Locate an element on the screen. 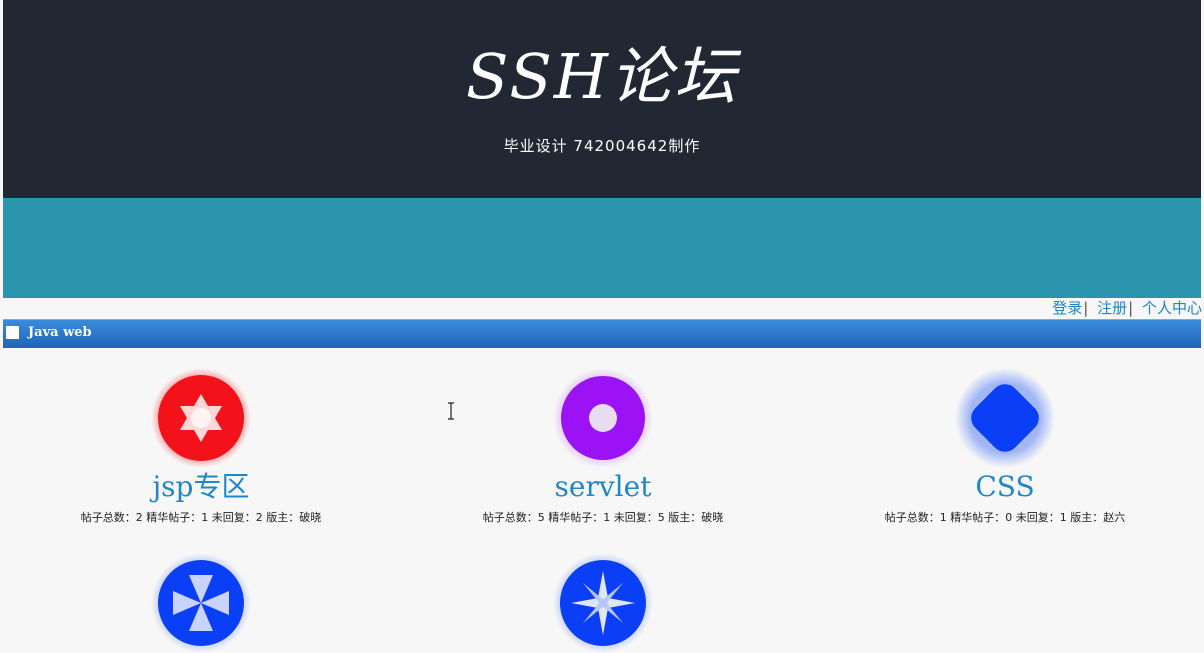 The height and width of the screenshot is (653, 1204). user-nav: 登录| 注册| 个人中心 is located at coordinates (1127, 308).